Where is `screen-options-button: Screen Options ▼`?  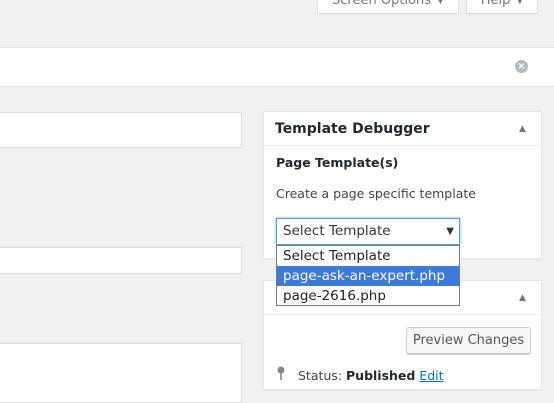
screen-options-button: Screen Options ▼ is located at coordinates (388, 7).